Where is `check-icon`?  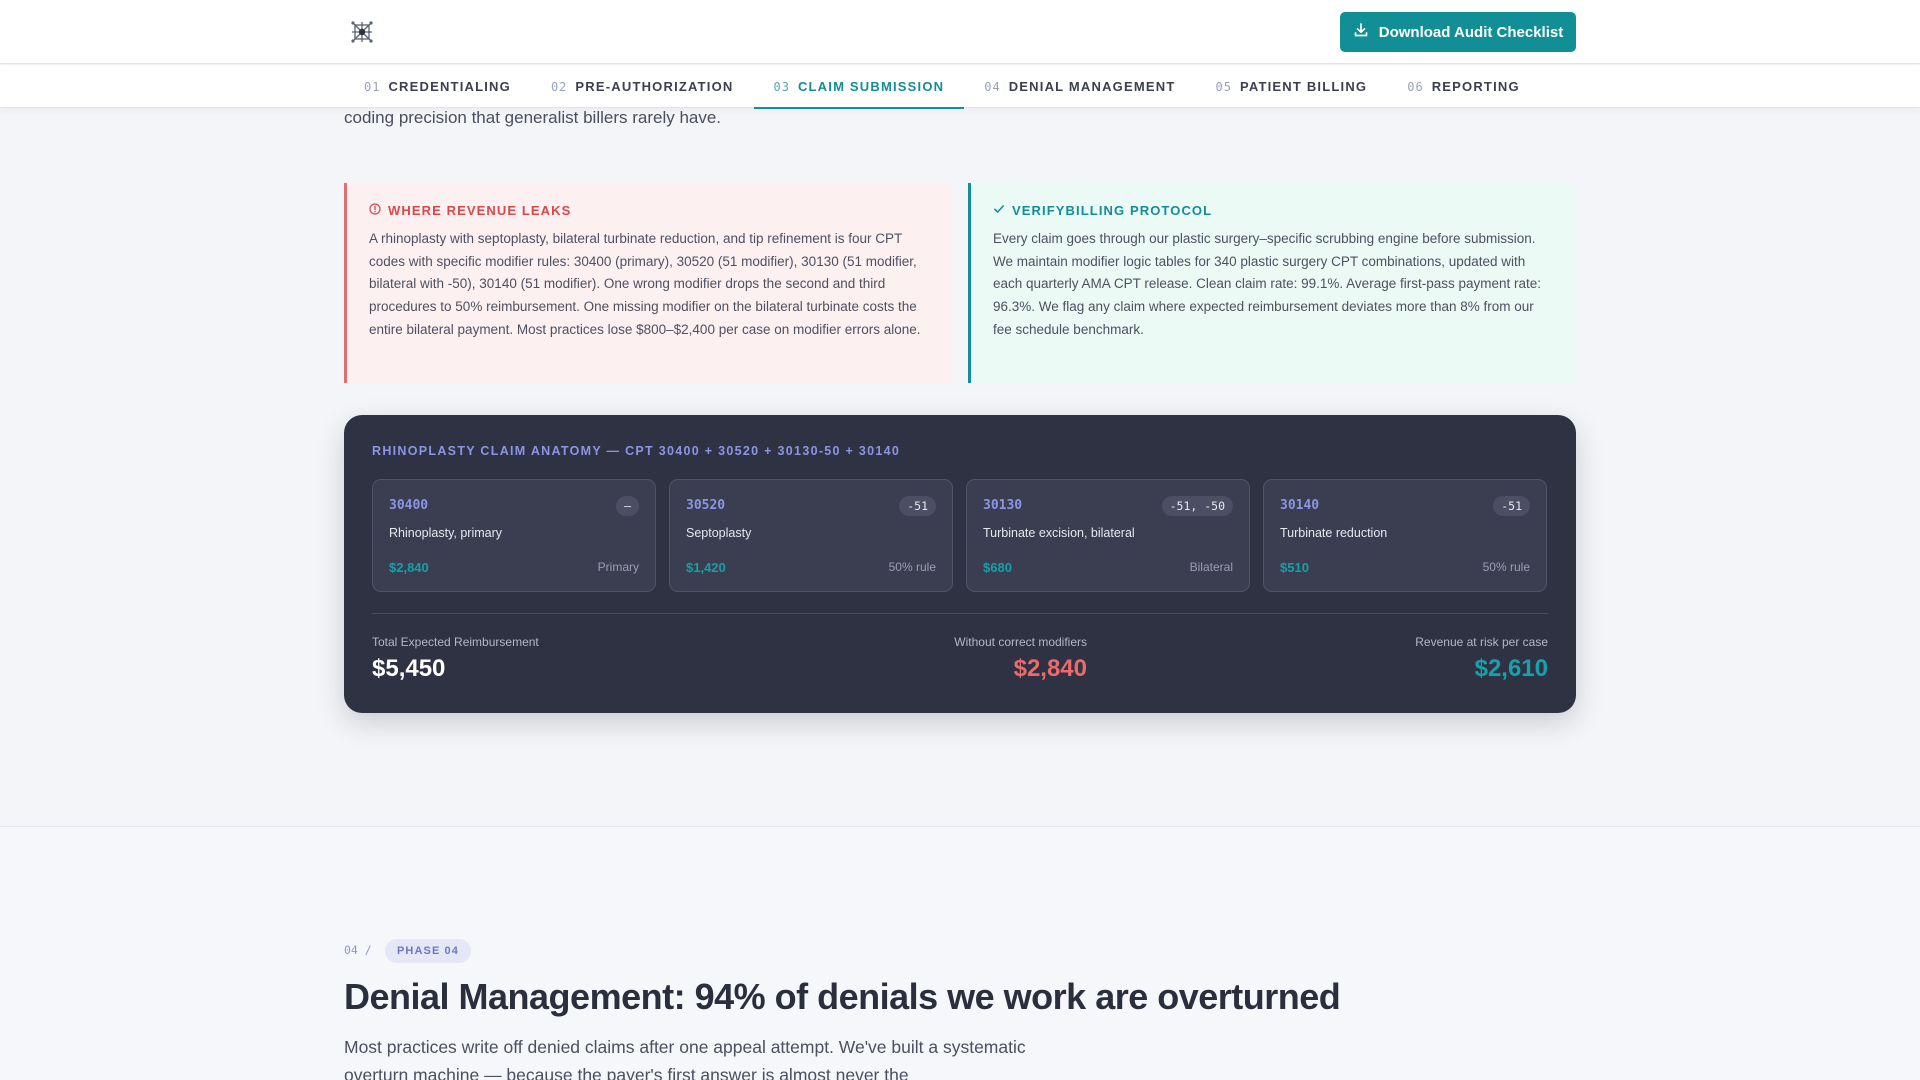 check-icon is located at coordinates (999, 210).